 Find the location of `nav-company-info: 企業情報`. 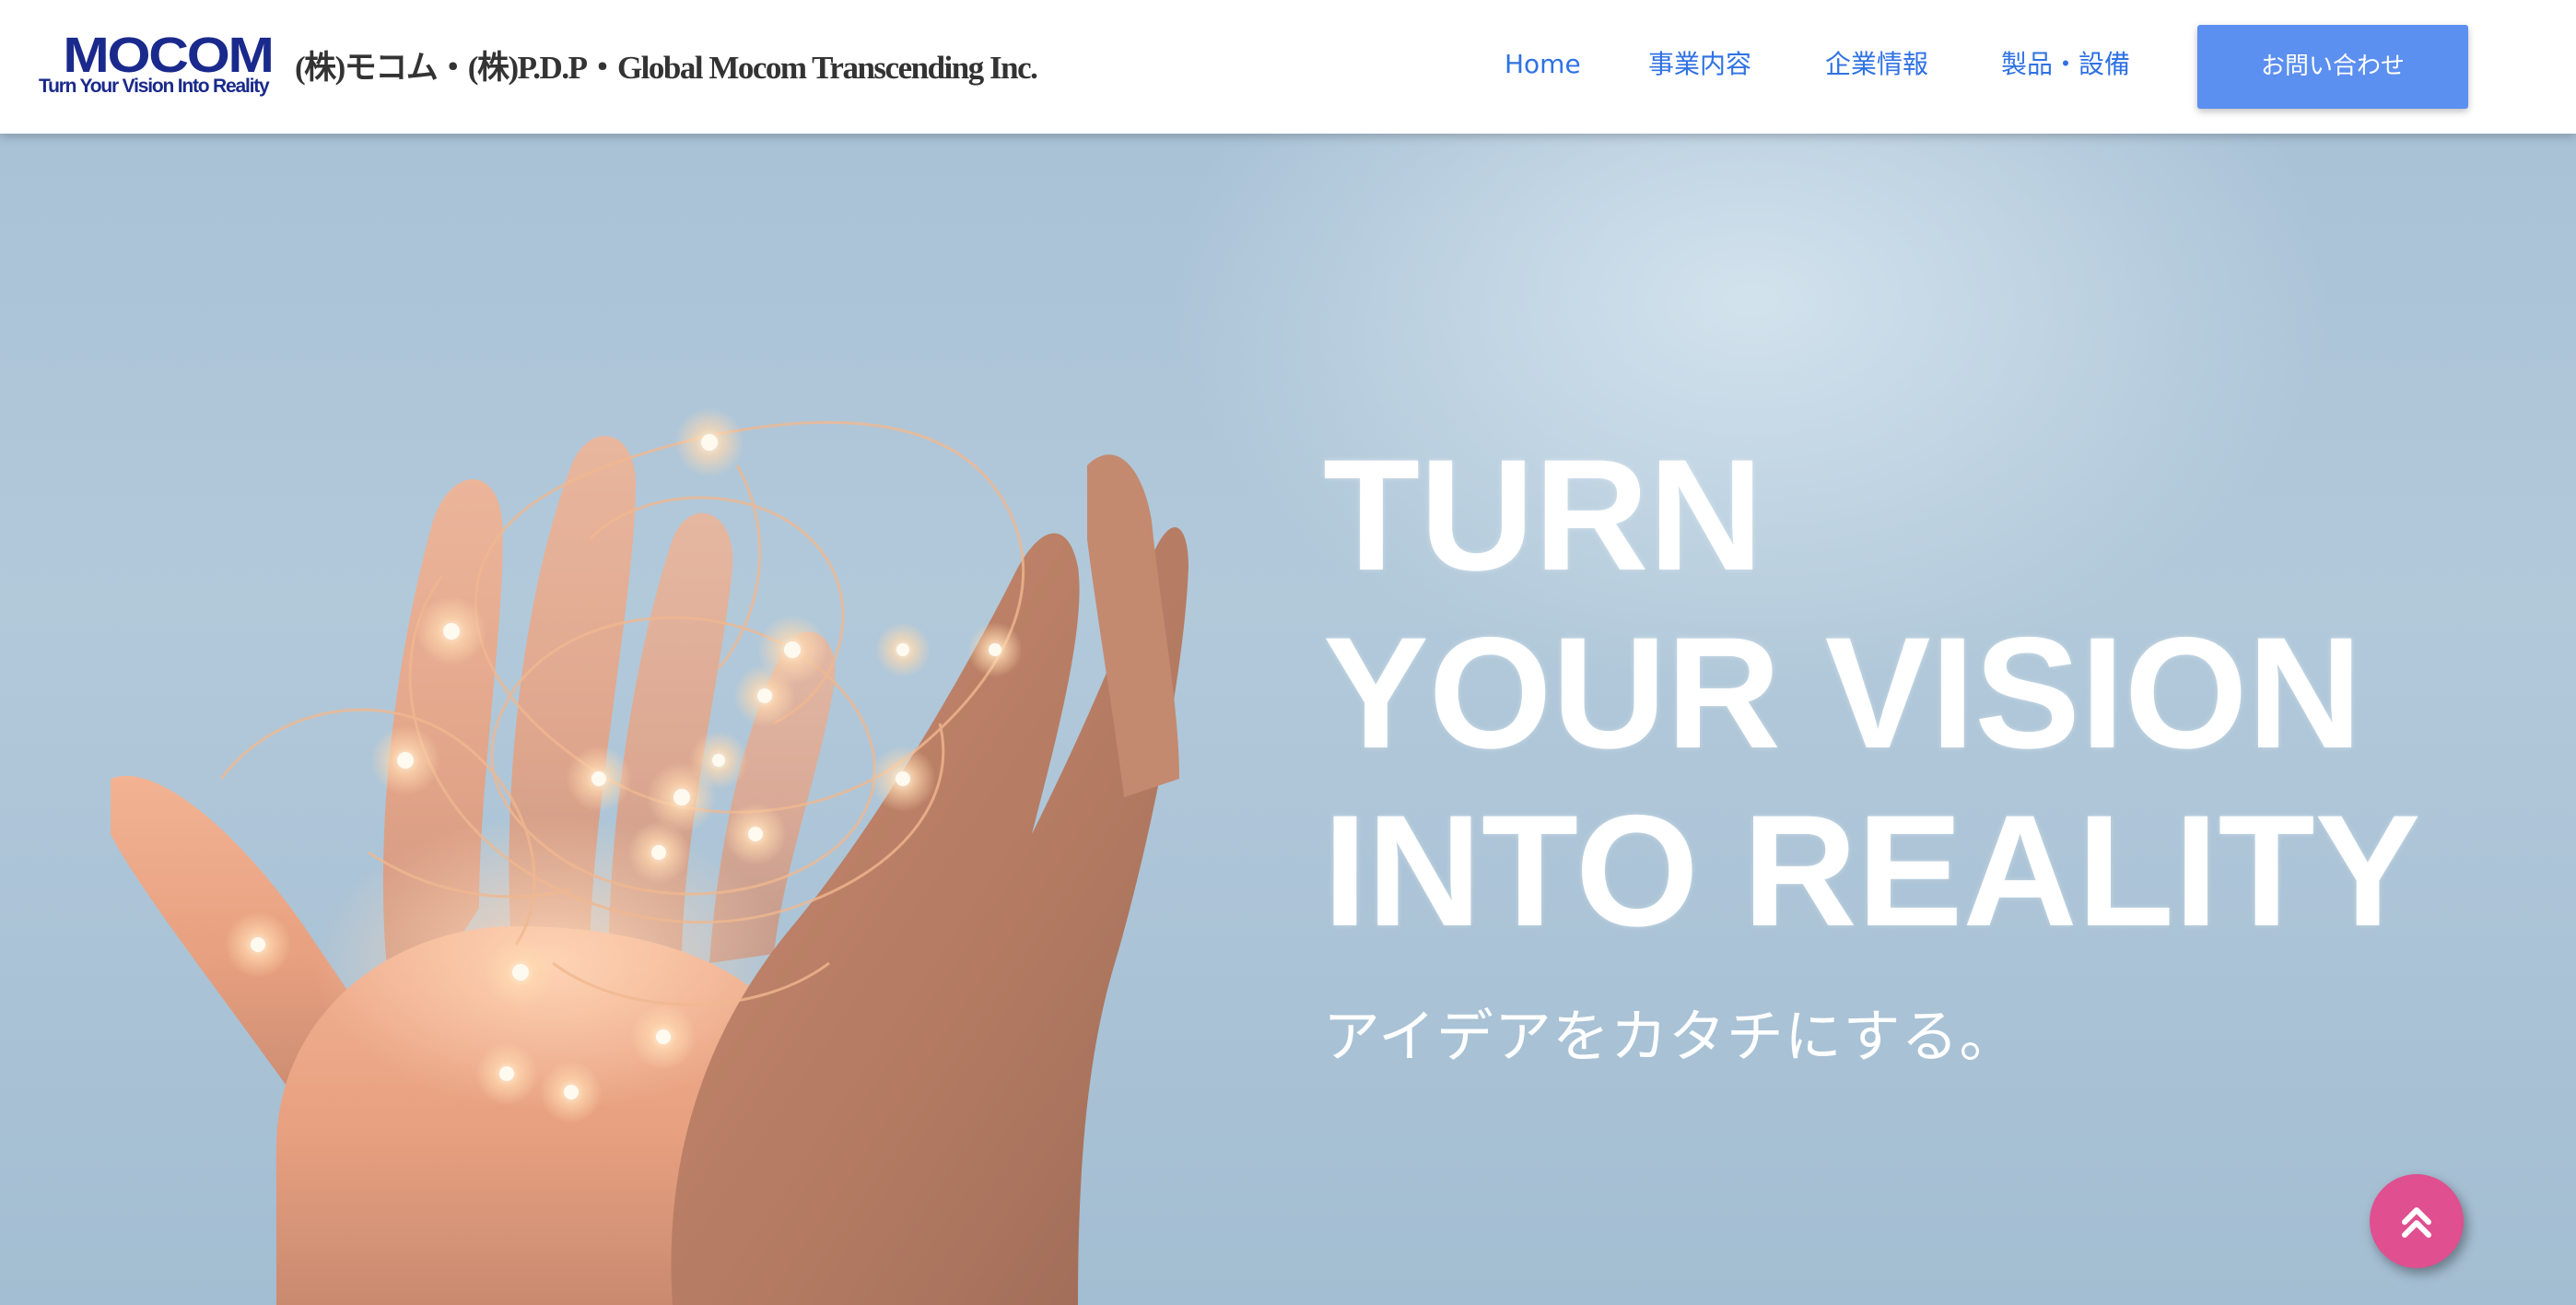

nav-company-info: 企業情報 is located at coordinates (1876, 65).